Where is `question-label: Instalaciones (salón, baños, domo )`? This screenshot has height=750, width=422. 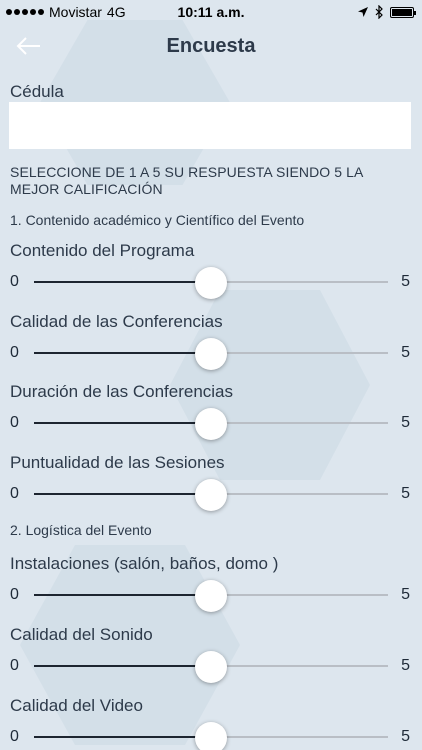
question-label: Instalaciones (salón, baños, domo ) is located at coordinates (144, 563).